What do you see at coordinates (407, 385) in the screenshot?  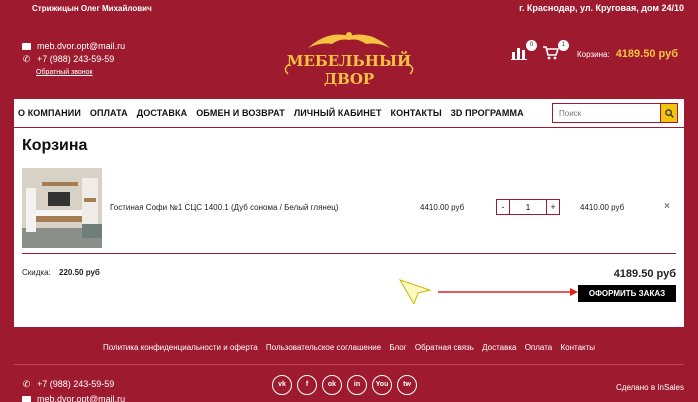 I see `twitter-icon: tw` at bounding box center [407, 385].